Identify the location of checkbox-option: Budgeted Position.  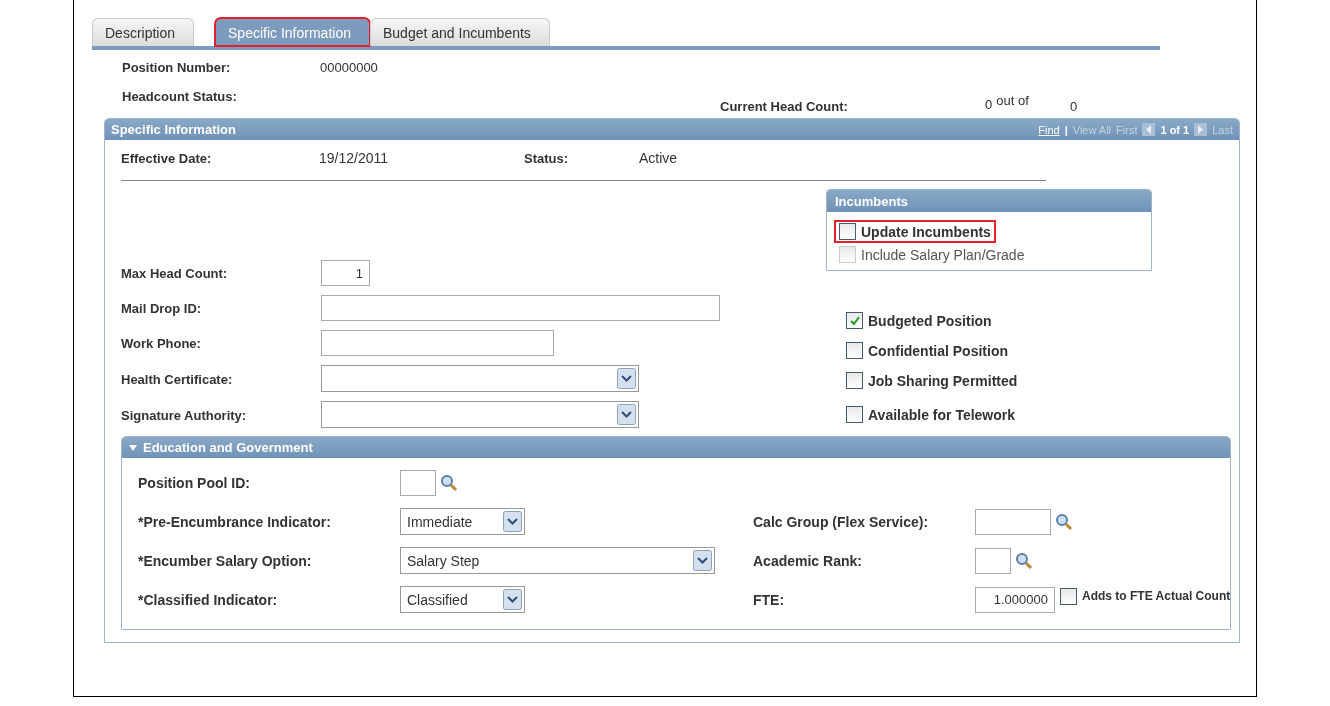
(919, 320).